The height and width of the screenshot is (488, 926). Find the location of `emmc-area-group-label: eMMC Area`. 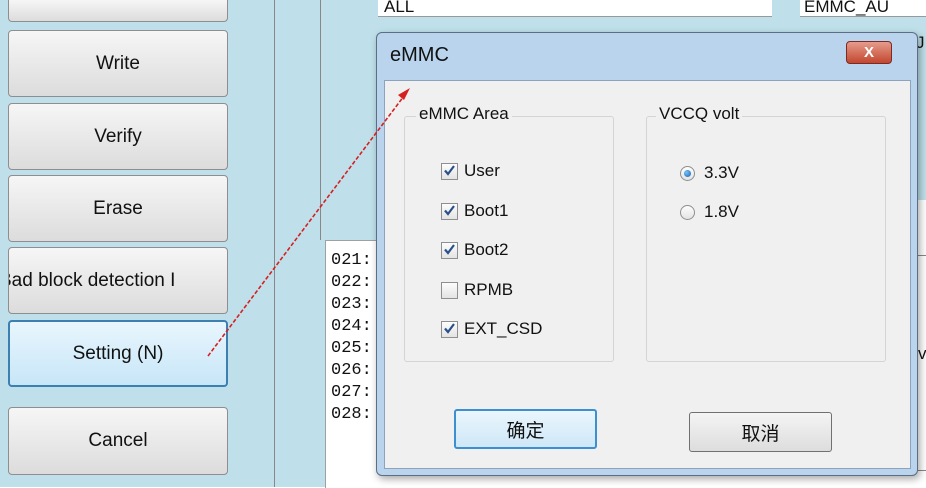

emmc-area-group-label: eMMC Area is located at coordinates (464, 114).